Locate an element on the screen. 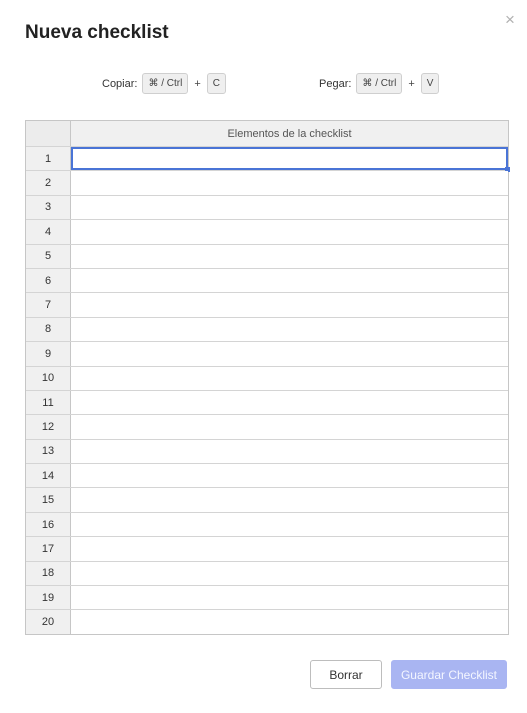 The height and width of the screenshot is (713, 527). table-row: 7 is located at coordinates (267, 304).